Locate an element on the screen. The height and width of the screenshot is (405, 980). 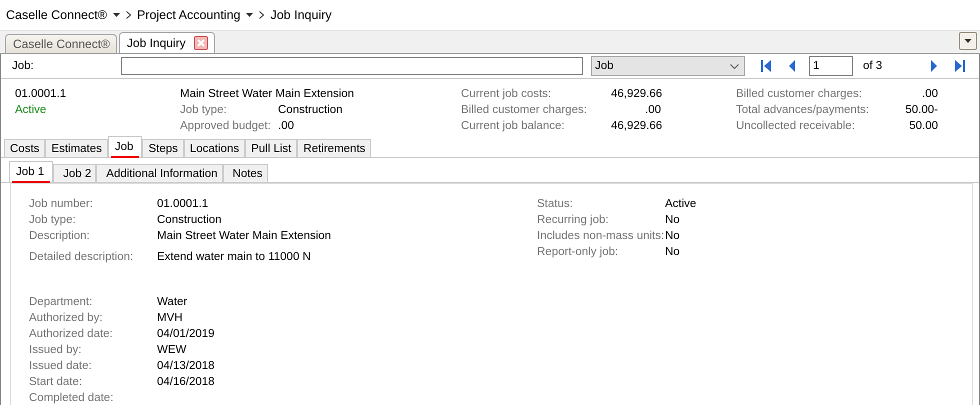
breadcrumb-link: Project Accounting is located at coordinates (188, 15).